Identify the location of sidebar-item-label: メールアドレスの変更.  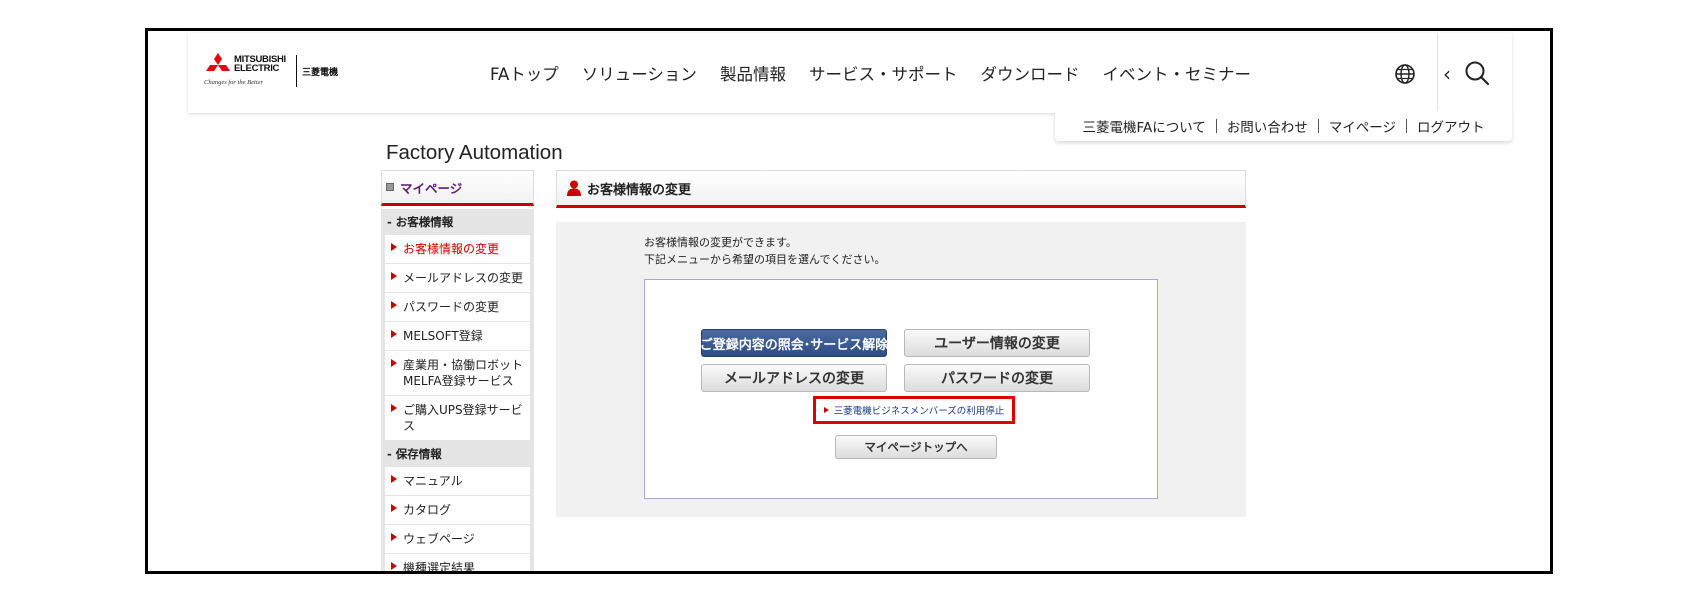
(463, 278).